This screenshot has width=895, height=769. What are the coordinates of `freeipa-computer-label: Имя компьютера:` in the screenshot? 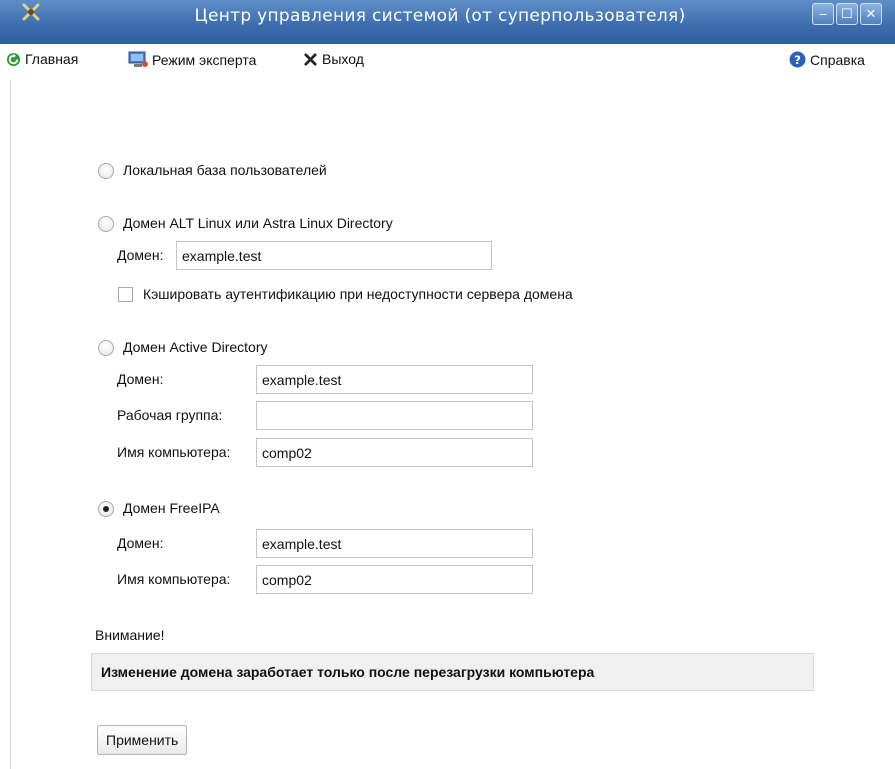 It's located at (174, 579).